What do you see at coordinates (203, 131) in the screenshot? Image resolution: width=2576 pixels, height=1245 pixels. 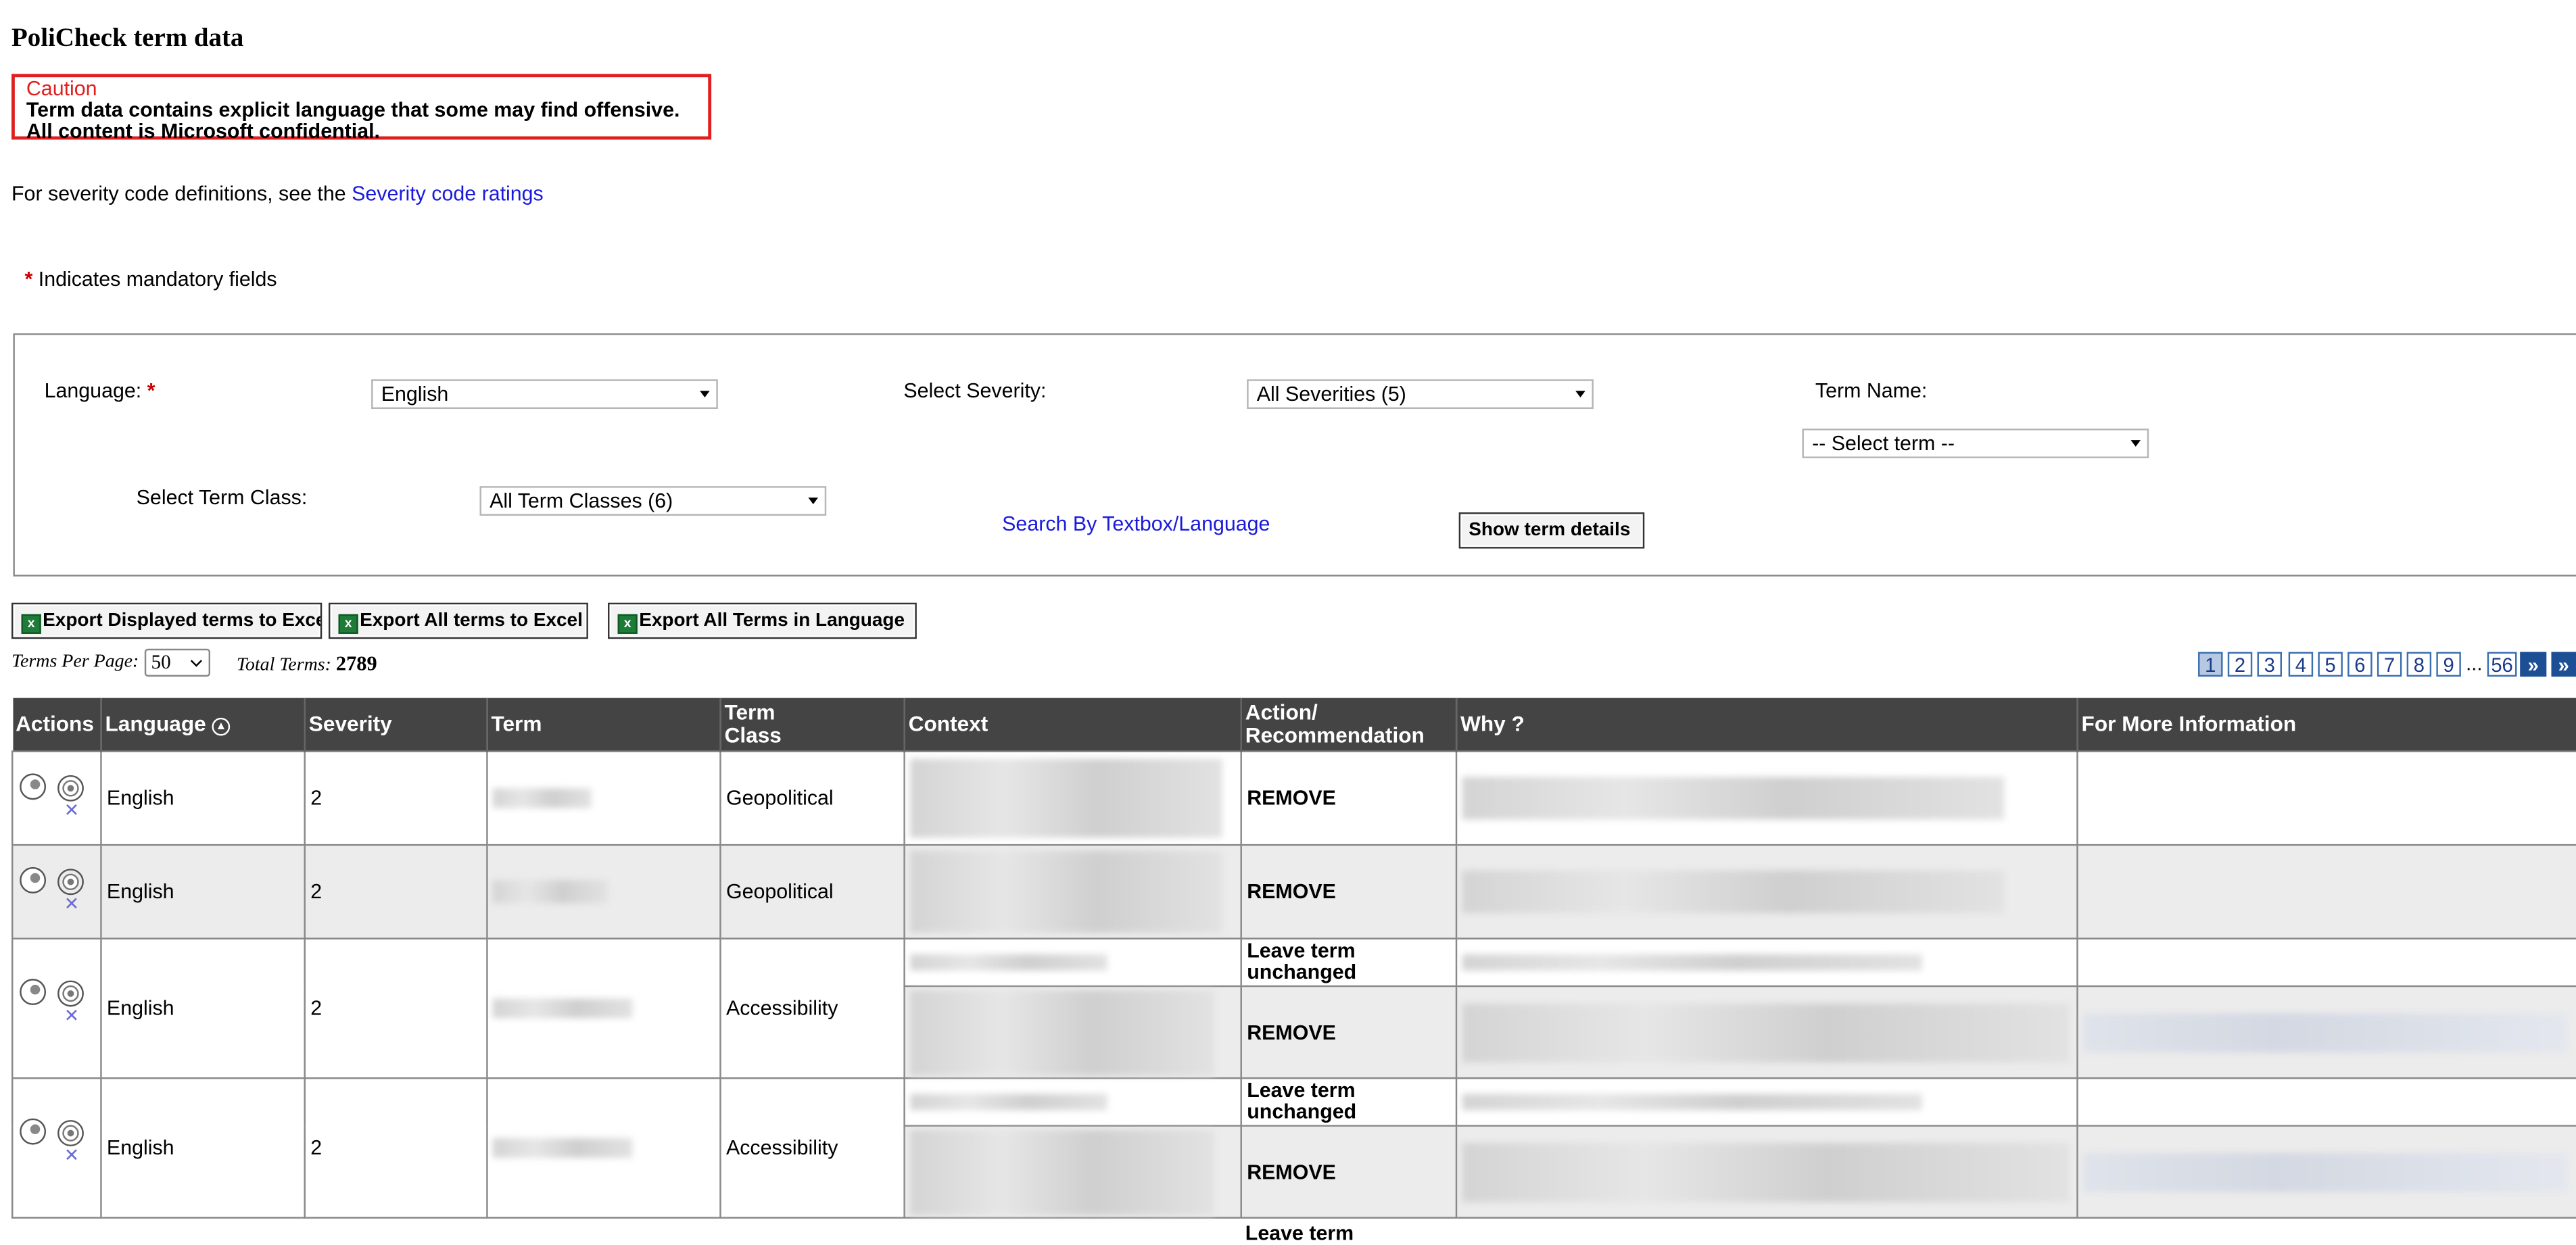 I see `caution-line-2: All content is Microsoft confidential.` at bounding box center [203, 131].